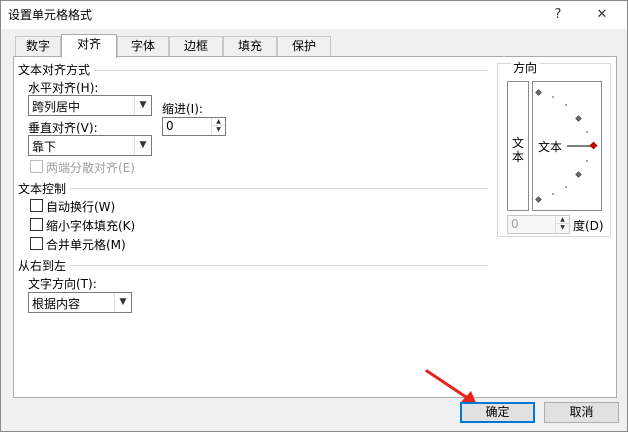  I want to click on rtl-title: 从右到左, so click(44, 265).